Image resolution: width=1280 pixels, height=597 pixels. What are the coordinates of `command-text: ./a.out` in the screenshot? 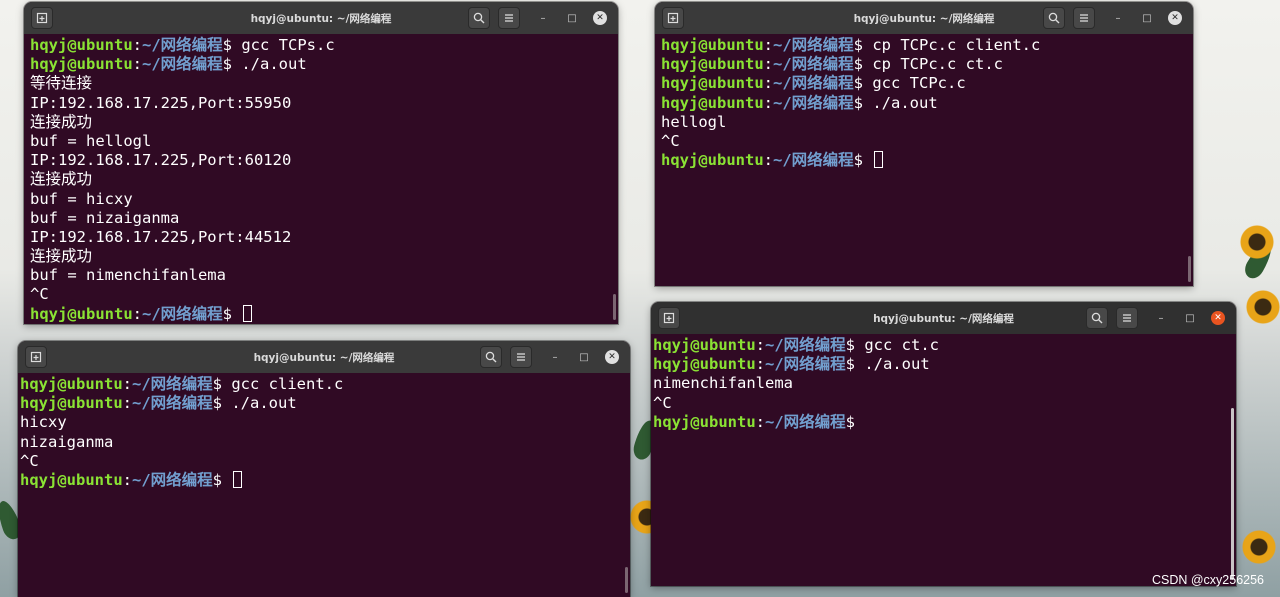 It's located at (905, 102).